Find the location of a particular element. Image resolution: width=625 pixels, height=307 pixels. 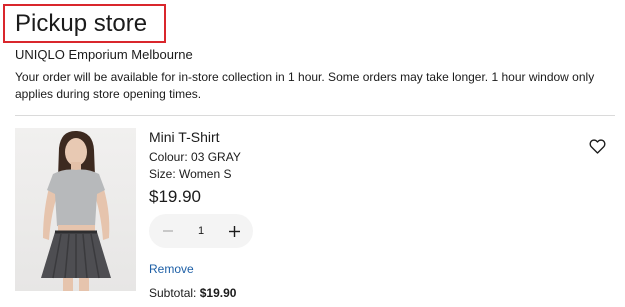

quantity-stepper: 1 is located at coordinates (201, 231).